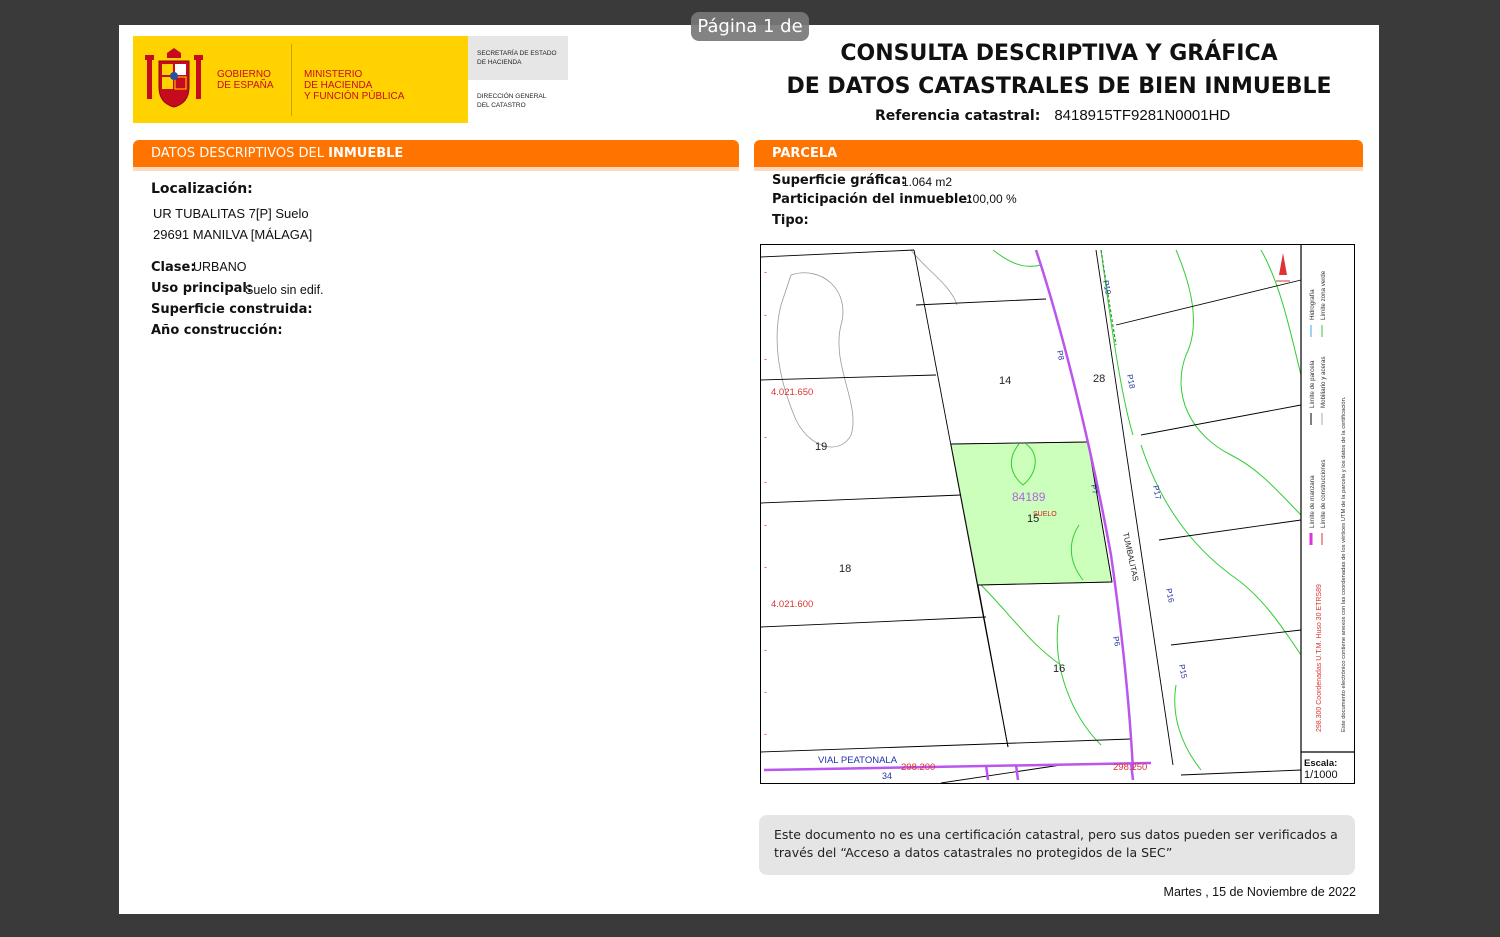 This screenshot has width=1500, height=937. I want to click on page-indicator: Página 1 de 1, so click(750, 39).